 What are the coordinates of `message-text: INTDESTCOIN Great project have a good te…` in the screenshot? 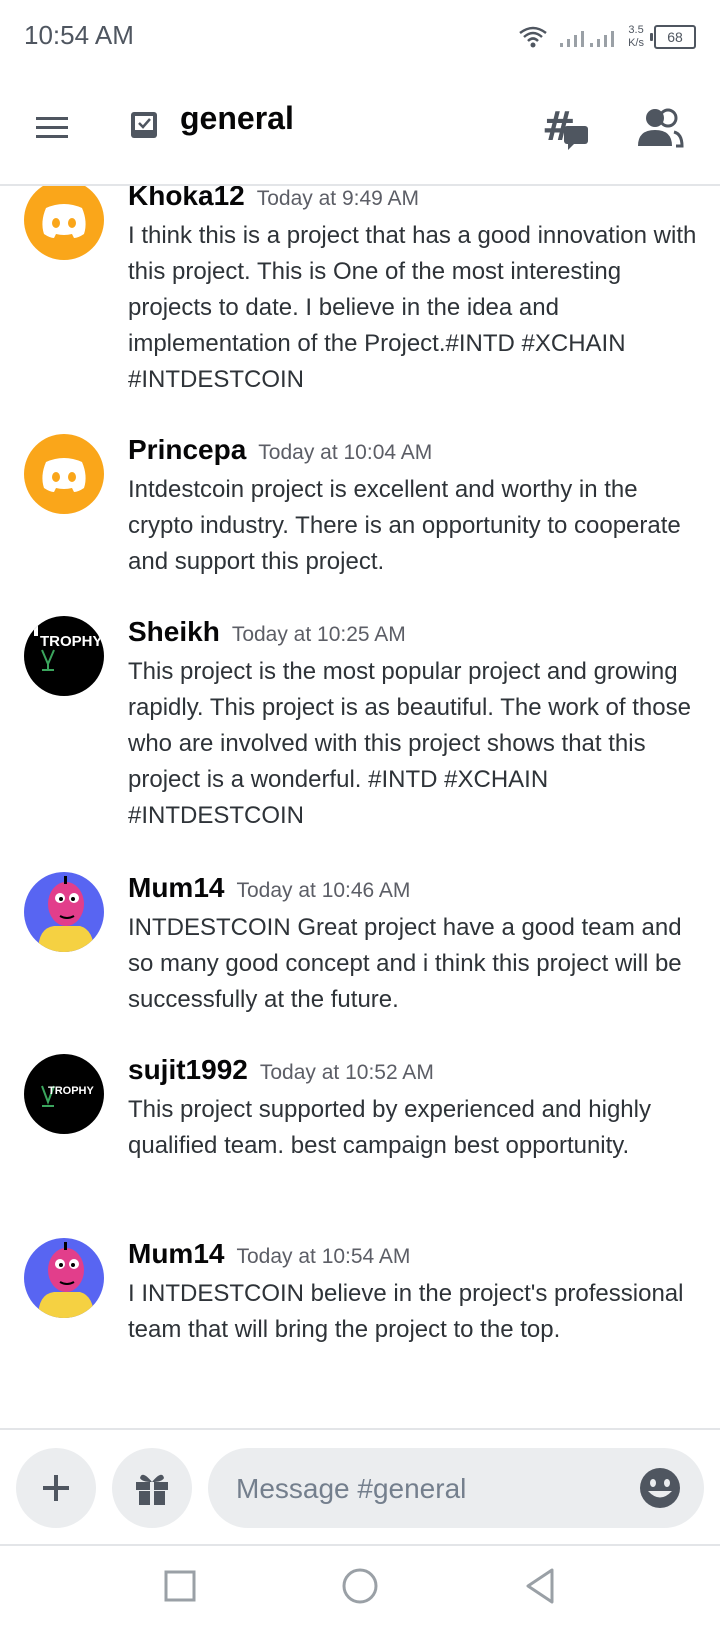 It's located at (405, 963).